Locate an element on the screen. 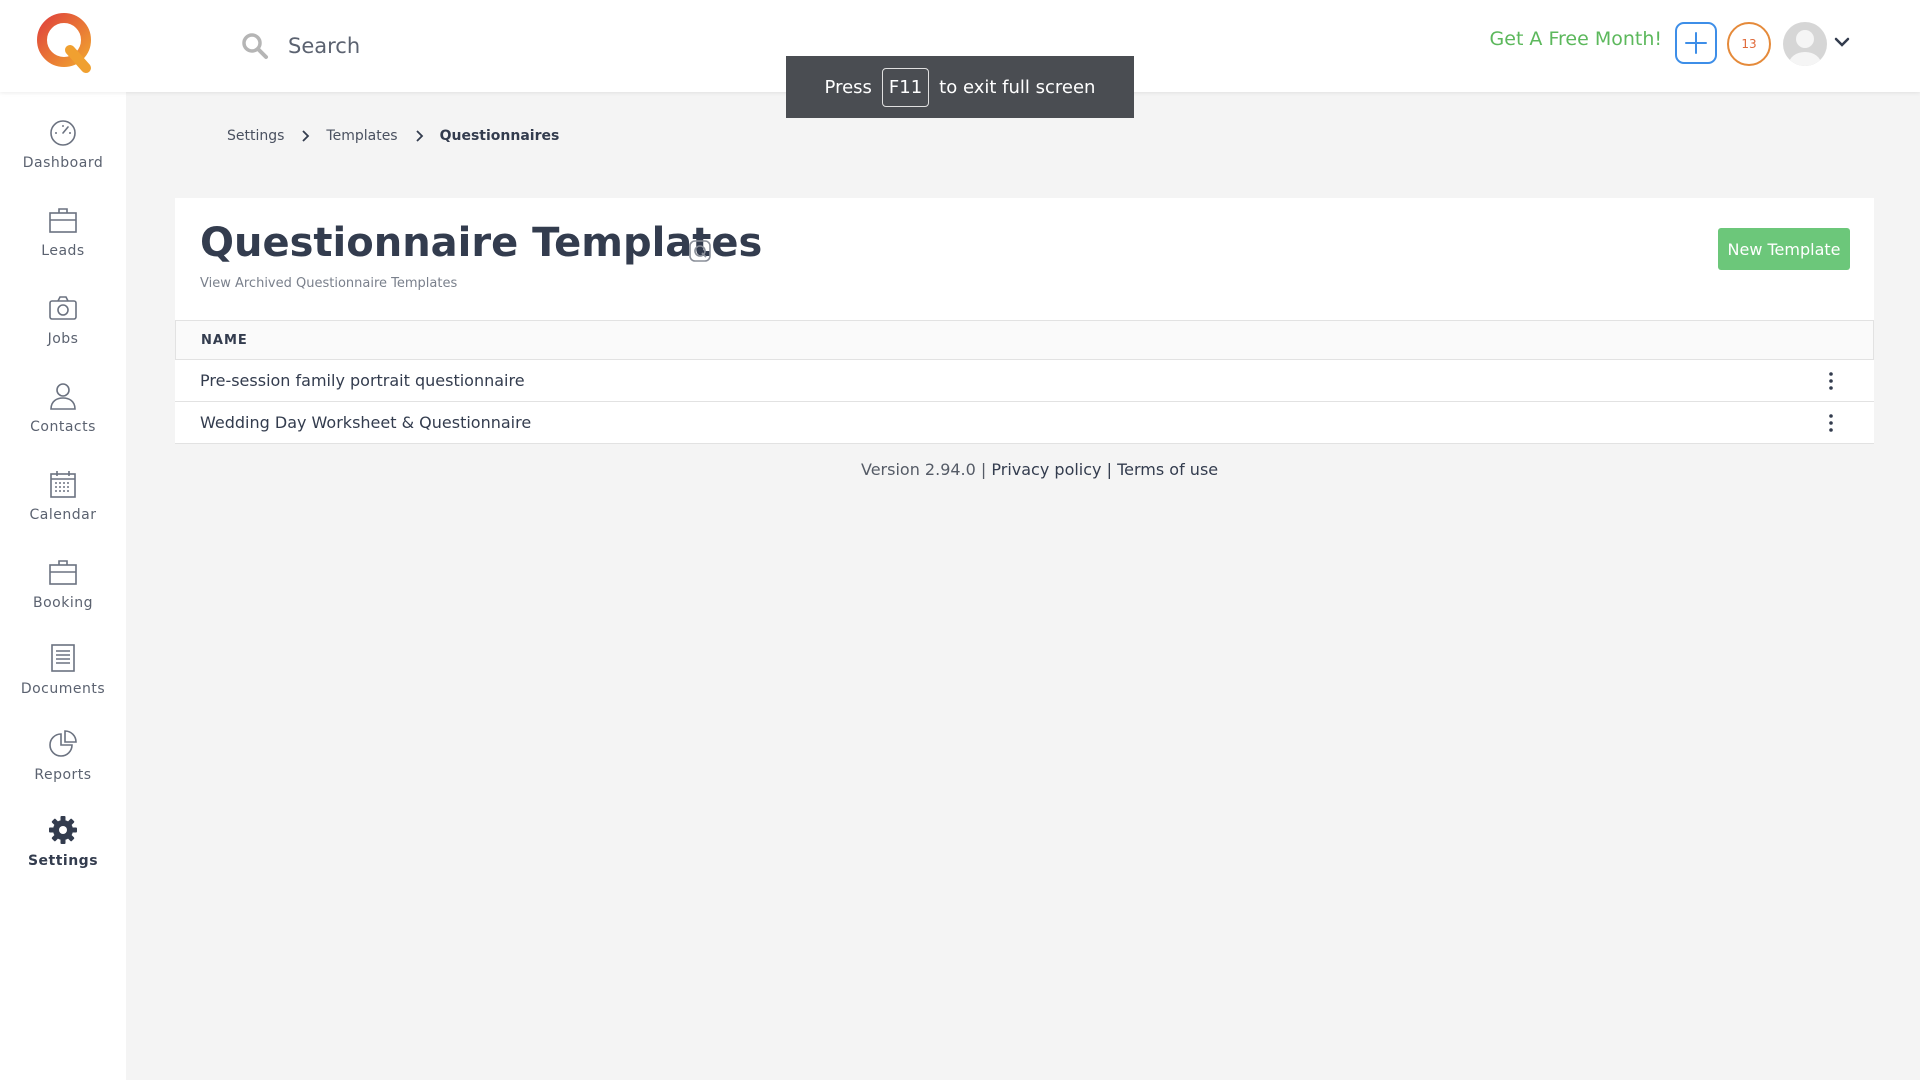 The width and height of the screenshot is (1920, 1080). sidebar-item-reports: Reports is located at coordinates (63, 768).